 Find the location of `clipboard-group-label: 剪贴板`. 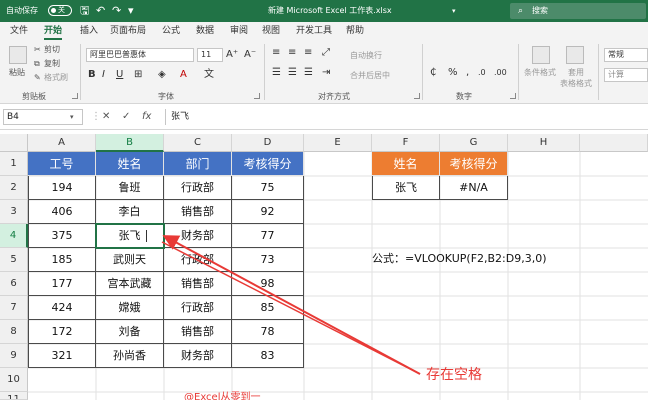

clipboard-group-label: 剪贴板 is located at coordinates (34, 96).